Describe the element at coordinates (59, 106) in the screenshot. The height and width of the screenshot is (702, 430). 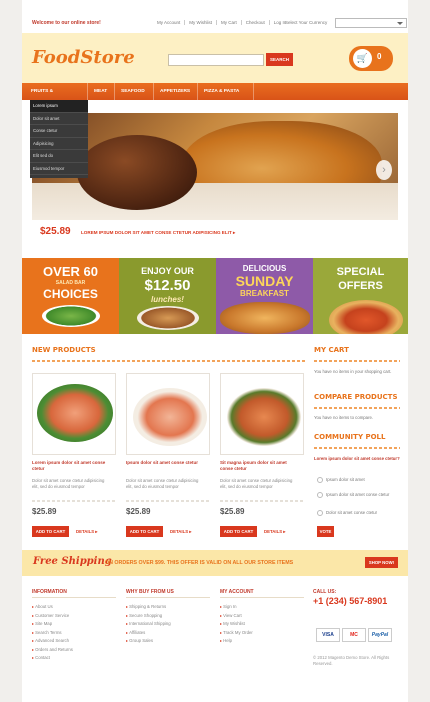
I see `dropdown-item: Lorem ipsum` at that location.